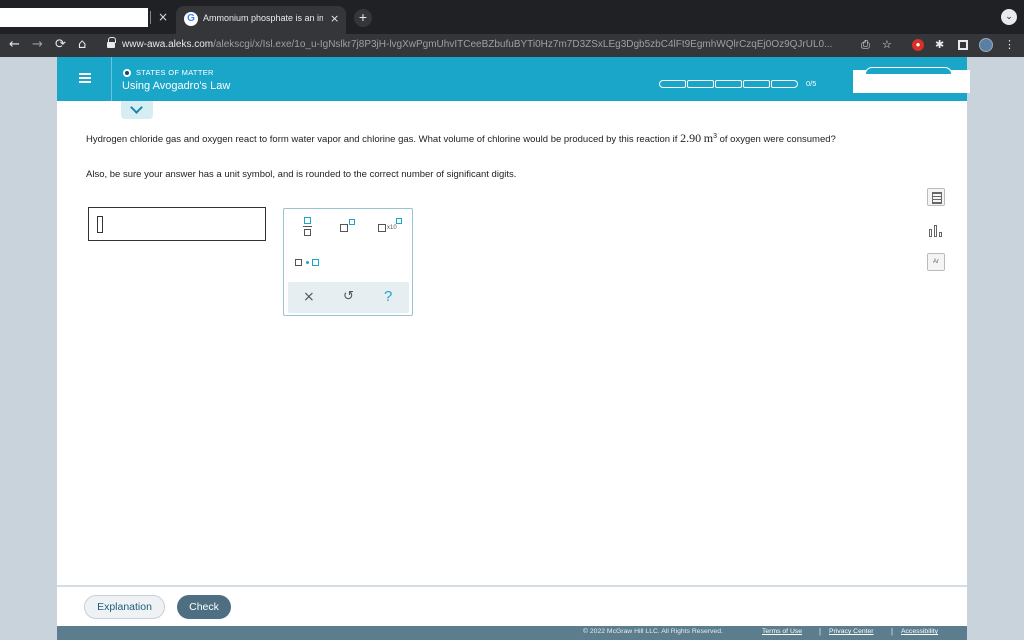  What do you see at coordinates (82, 45) in the screenshot?
I see `home-icon: ⌂` at bounding box center [82, 45].